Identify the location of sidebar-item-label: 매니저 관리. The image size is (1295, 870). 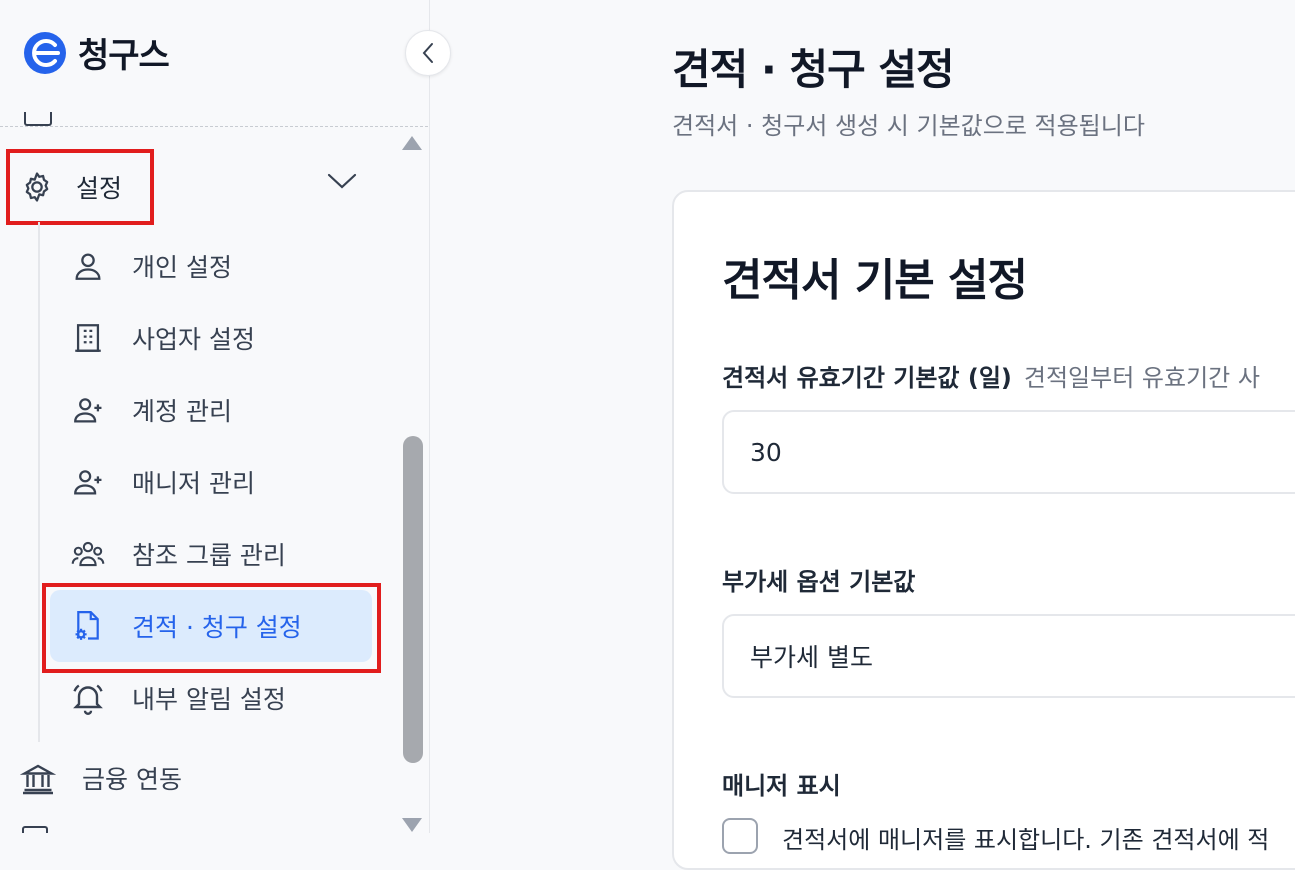
(193, 483).